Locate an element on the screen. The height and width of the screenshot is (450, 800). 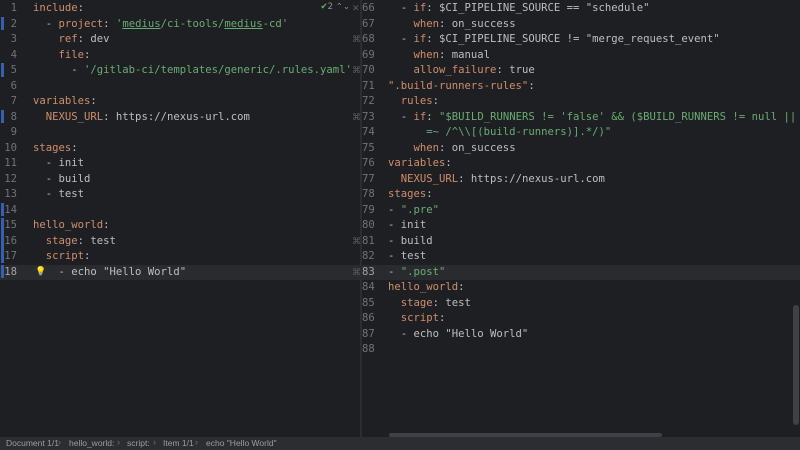
code-line: 81 - build is located at coordinates (581, 242).